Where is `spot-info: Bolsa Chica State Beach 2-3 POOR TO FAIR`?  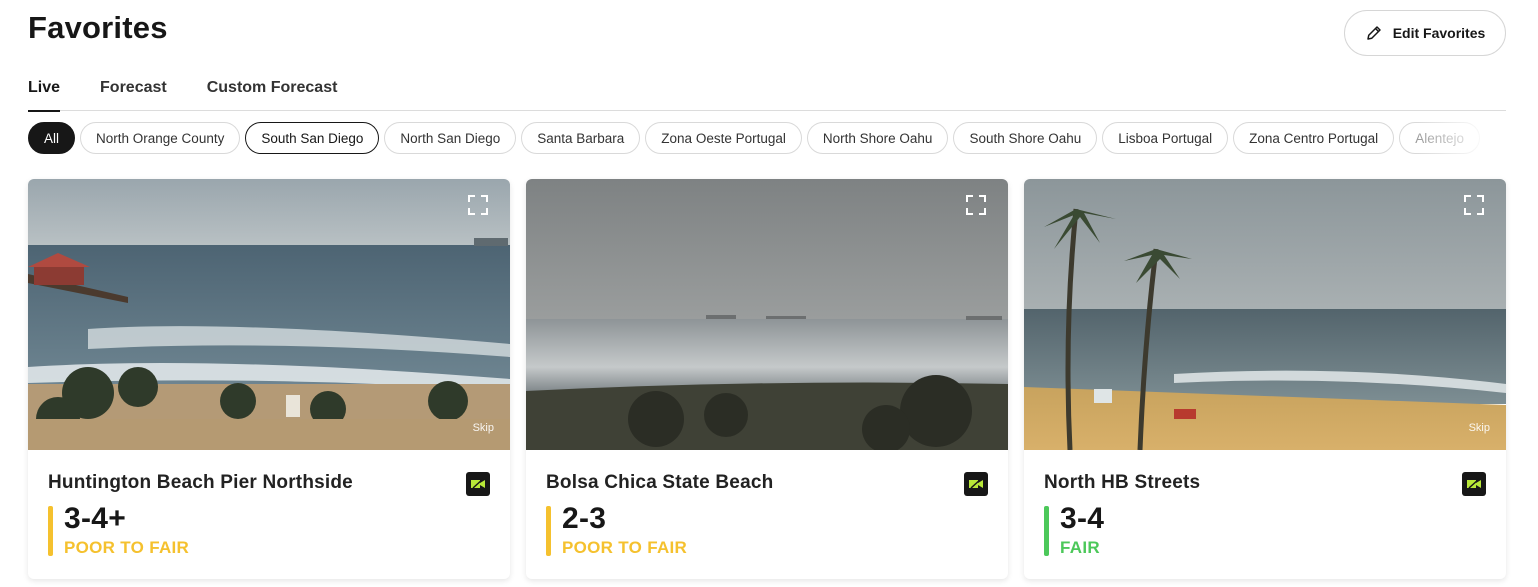 spot-info: Bolsa Chica State Beach 2-3 POOR TO FAIR is located at coordinates (767, 514).